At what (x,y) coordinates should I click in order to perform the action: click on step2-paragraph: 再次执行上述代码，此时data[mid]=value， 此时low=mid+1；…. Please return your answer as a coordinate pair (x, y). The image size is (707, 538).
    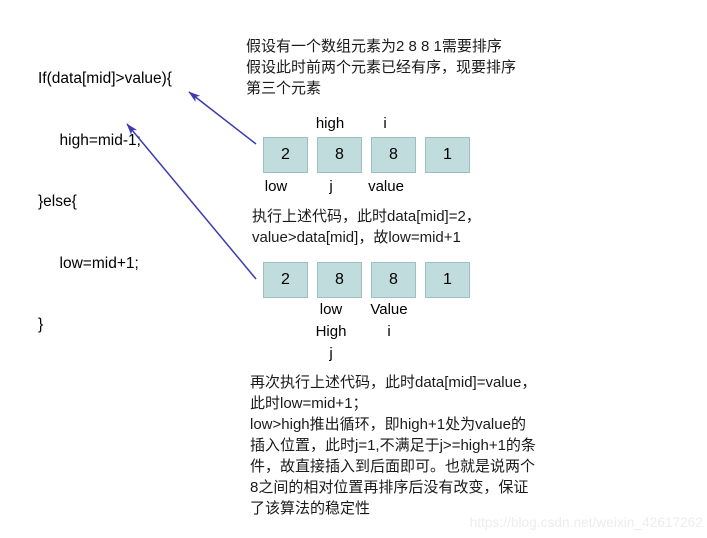
    Looking at the image, I should click on (393, 445).